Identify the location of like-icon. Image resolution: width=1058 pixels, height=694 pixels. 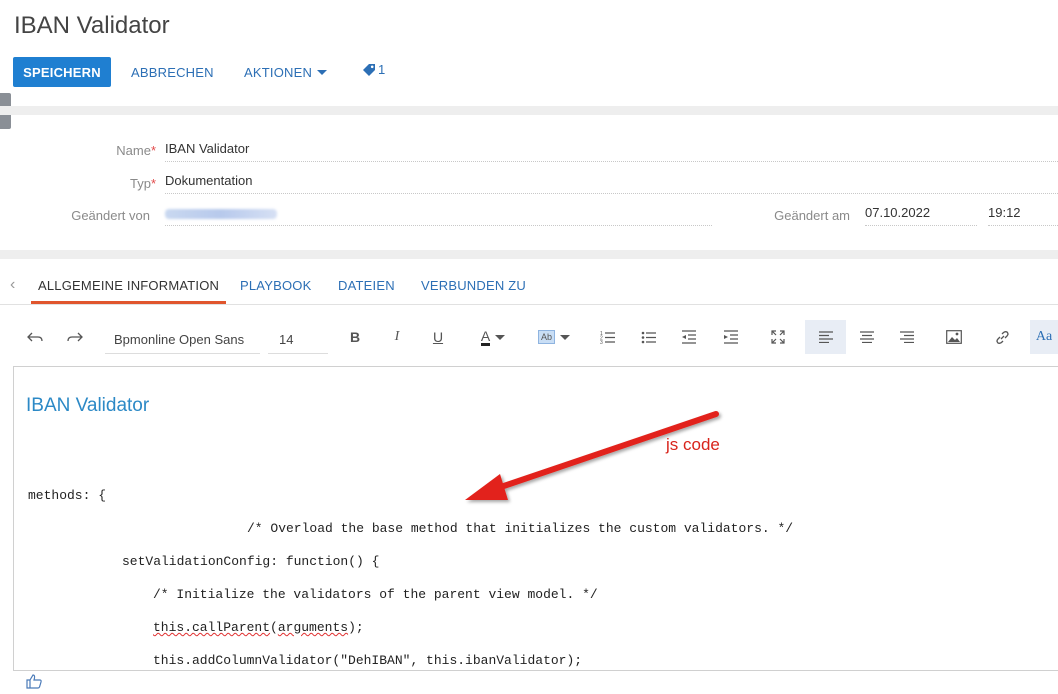
(34, 681).